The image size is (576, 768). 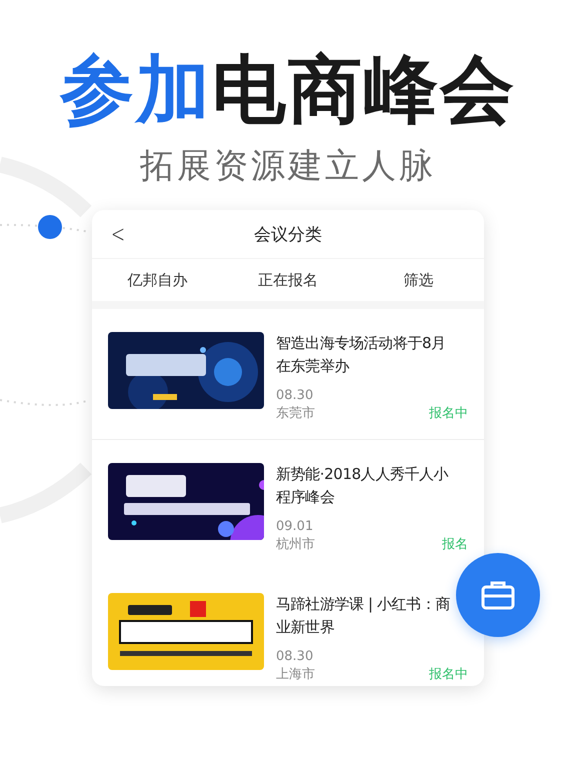 What do you see at coordinates (157, 280) in the screenshot?
I see `filter-tab: 亿邦自办` at bounding box center [157, 280].